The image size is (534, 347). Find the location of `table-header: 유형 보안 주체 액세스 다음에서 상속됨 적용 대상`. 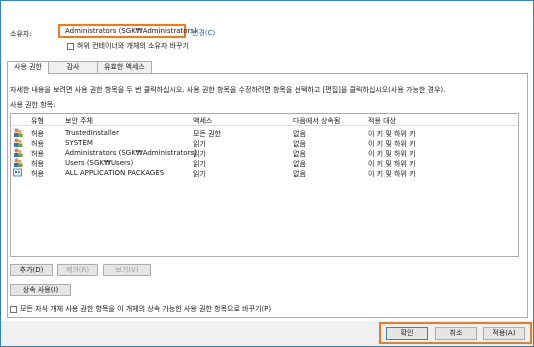

table-header: 유형 보안 주체 액세스 다음에서 상속됨 적용 대상 is located at coordinates (264, 120).